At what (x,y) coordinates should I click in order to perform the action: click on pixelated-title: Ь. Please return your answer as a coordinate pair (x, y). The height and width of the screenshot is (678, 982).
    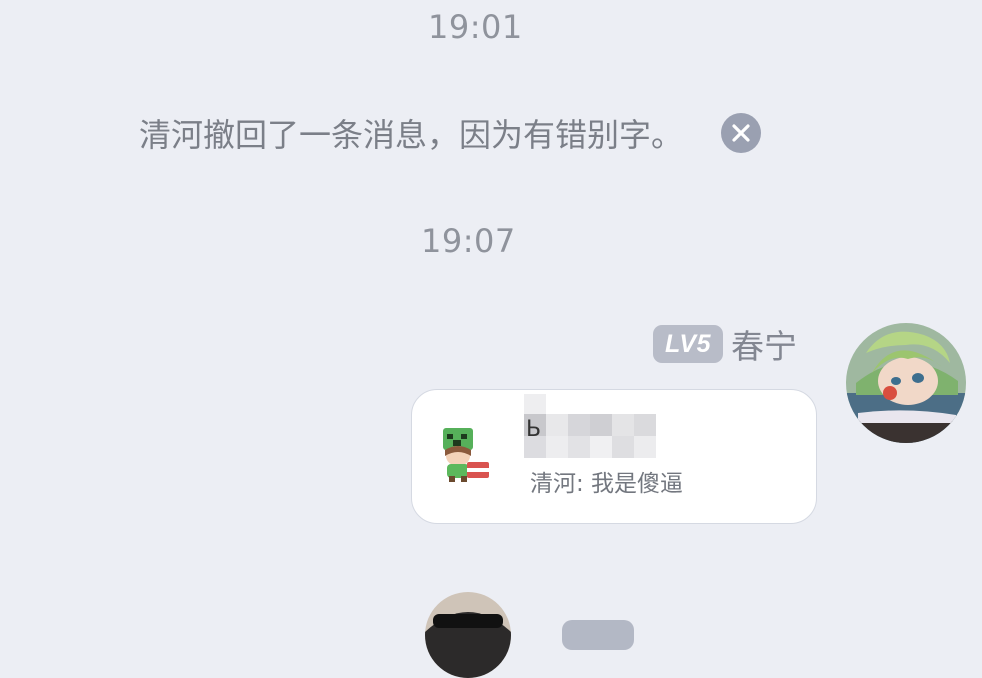
    Looking at the image, I should click on (590, 425).